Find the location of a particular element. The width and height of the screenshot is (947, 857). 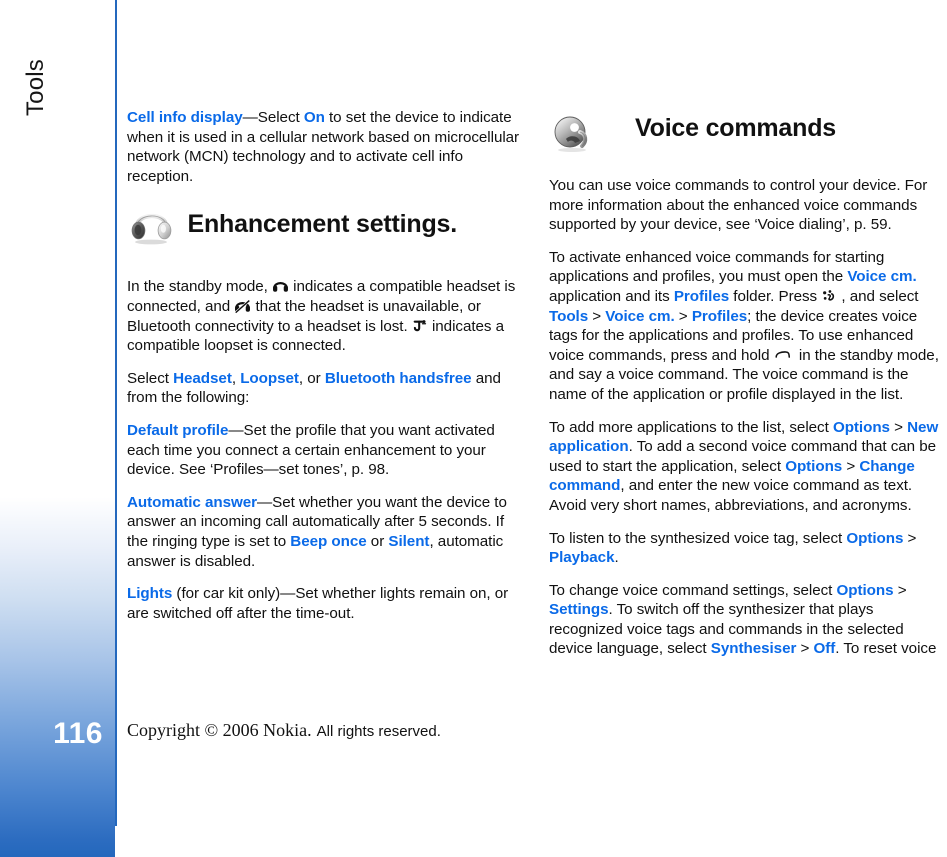

term-loopset: Loopset is located at coordinates (269, 378).